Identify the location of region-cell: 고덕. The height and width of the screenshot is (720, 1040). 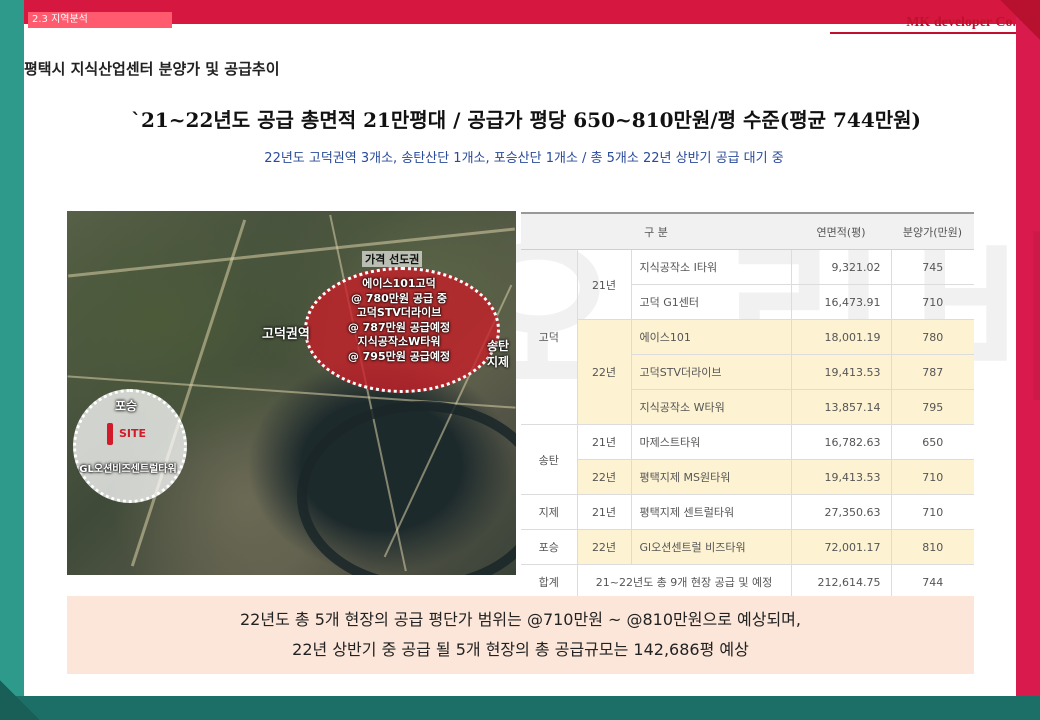
(549, 337).